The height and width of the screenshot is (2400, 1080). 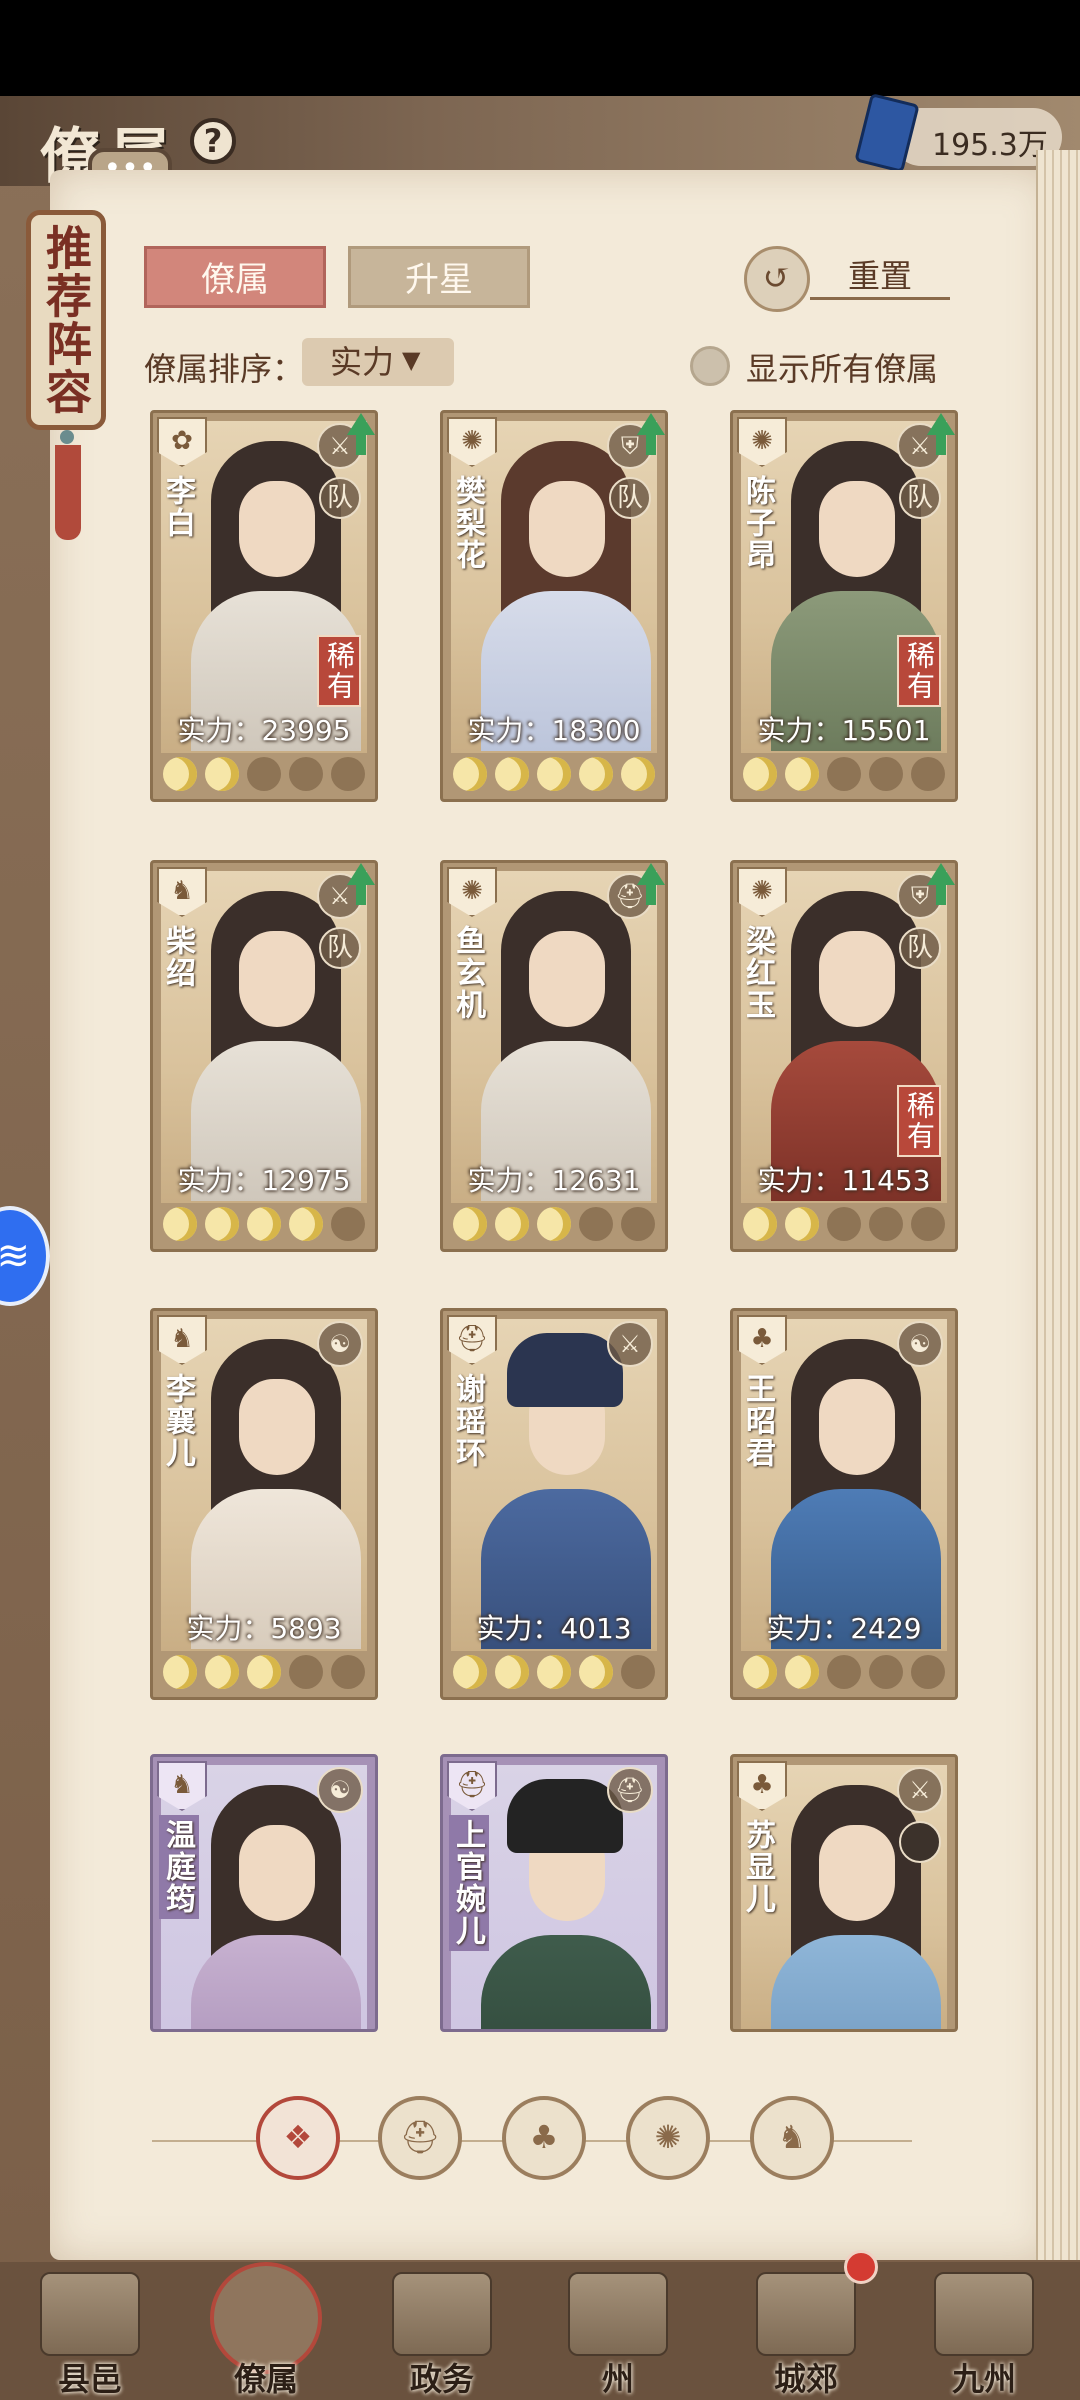 I want to click on power-value: 实力：11453, so click(x=844, y=1180).